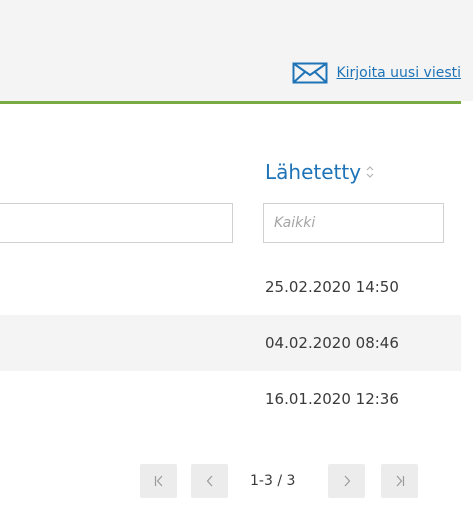 This screenshot has height=532, width=473. Describe the element at coordinates (310, 73) in the screenshot. I see `envelope-icon` at that location.